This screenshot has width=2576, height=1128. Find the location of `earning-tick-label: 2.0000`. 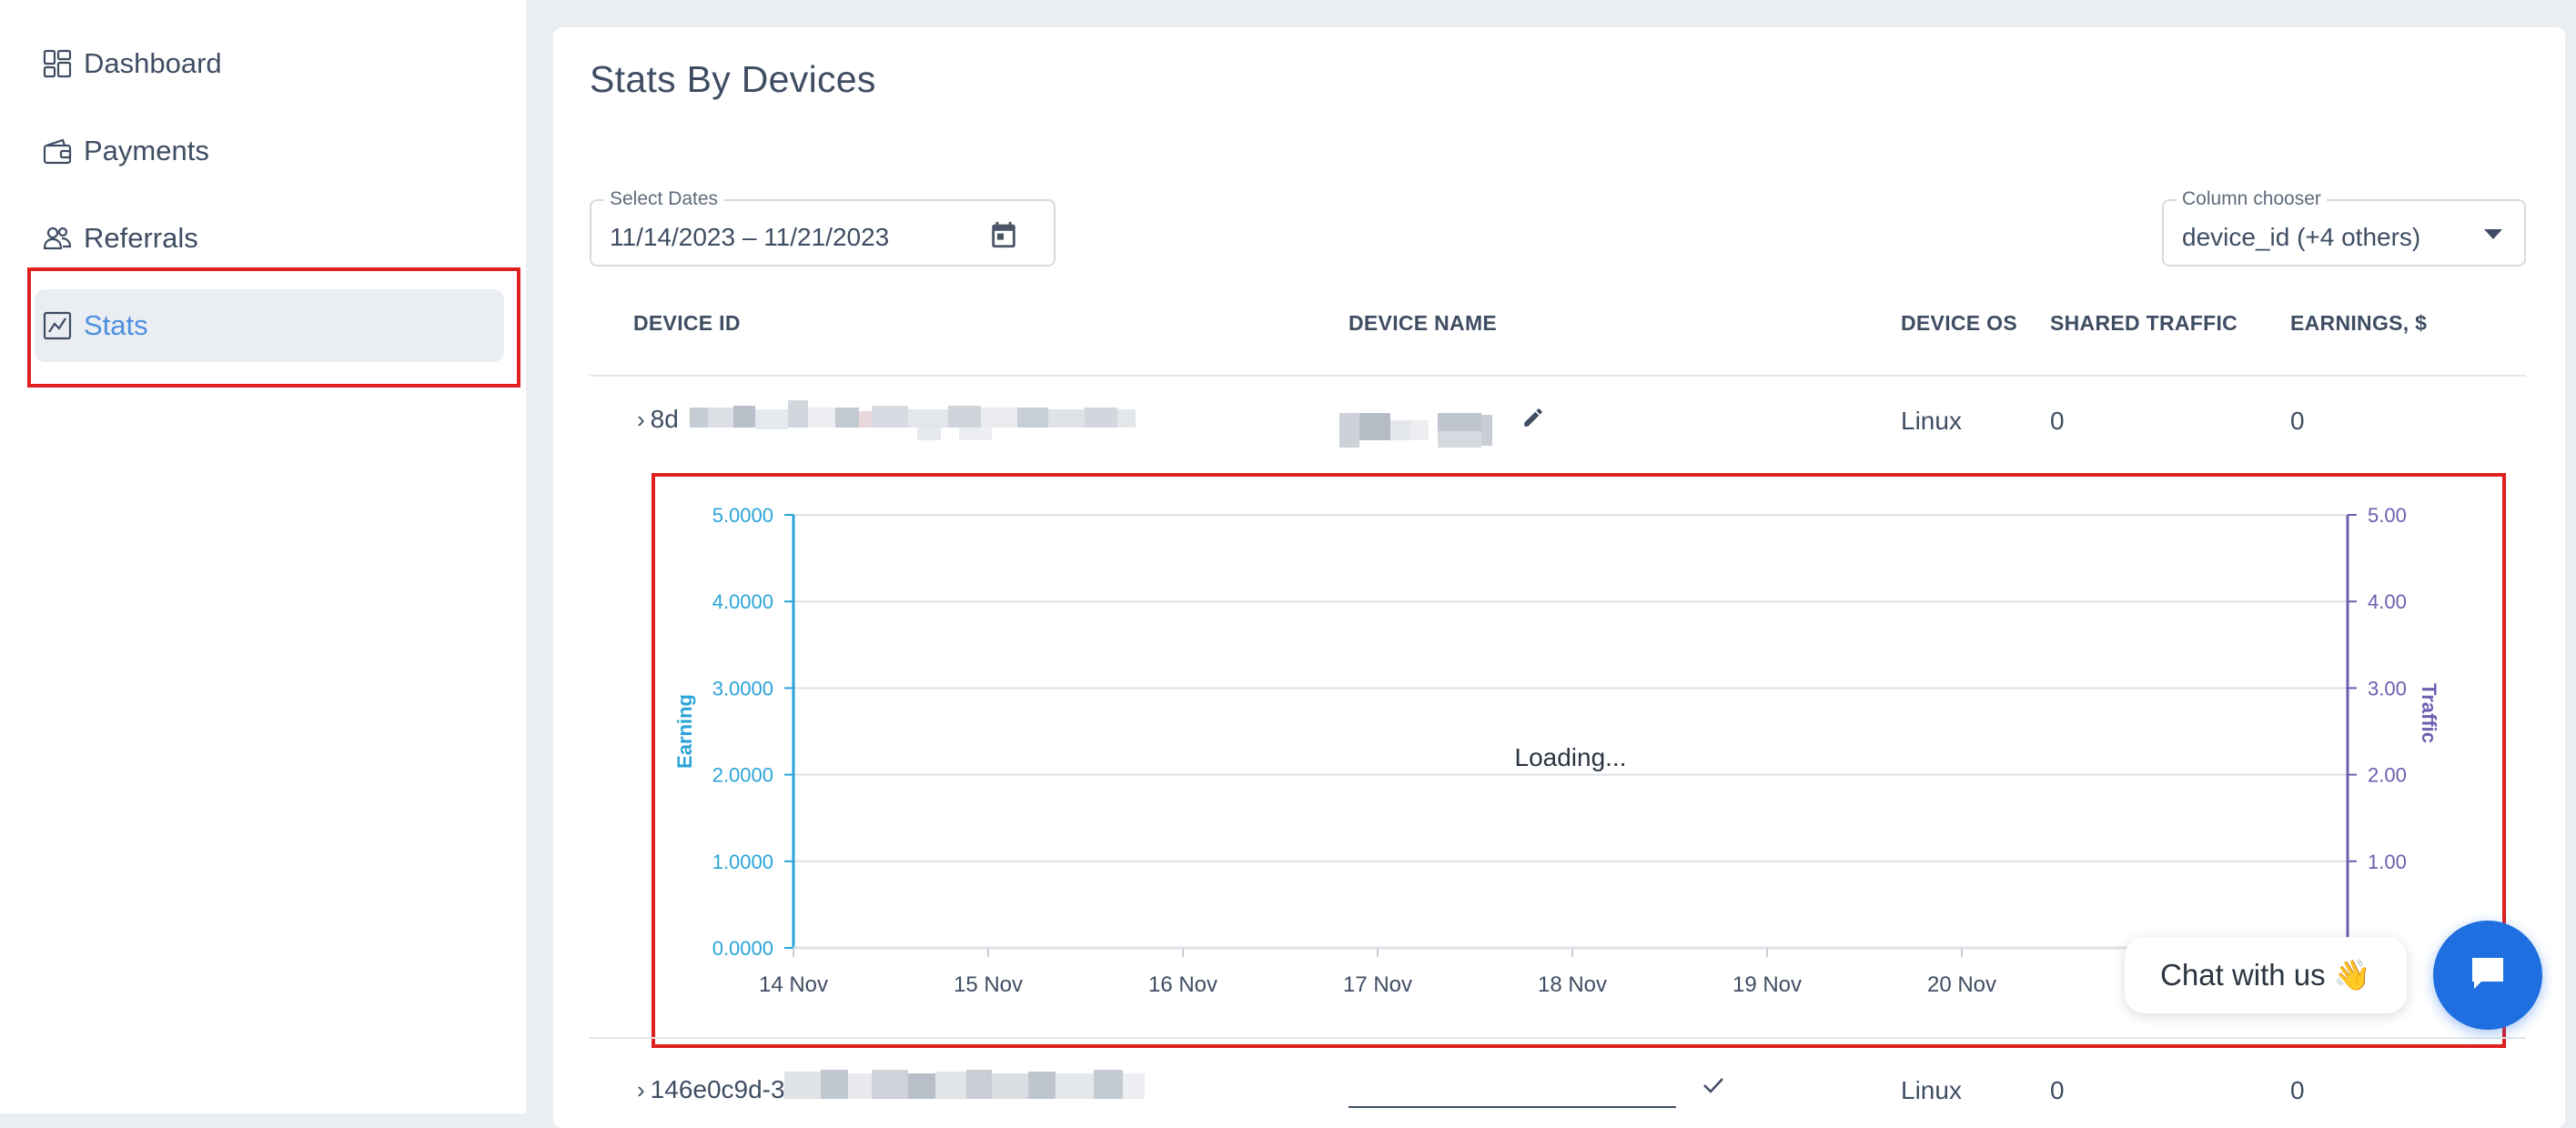

earning-tick-label: 2.0000 is located at coordinates (742, 775).